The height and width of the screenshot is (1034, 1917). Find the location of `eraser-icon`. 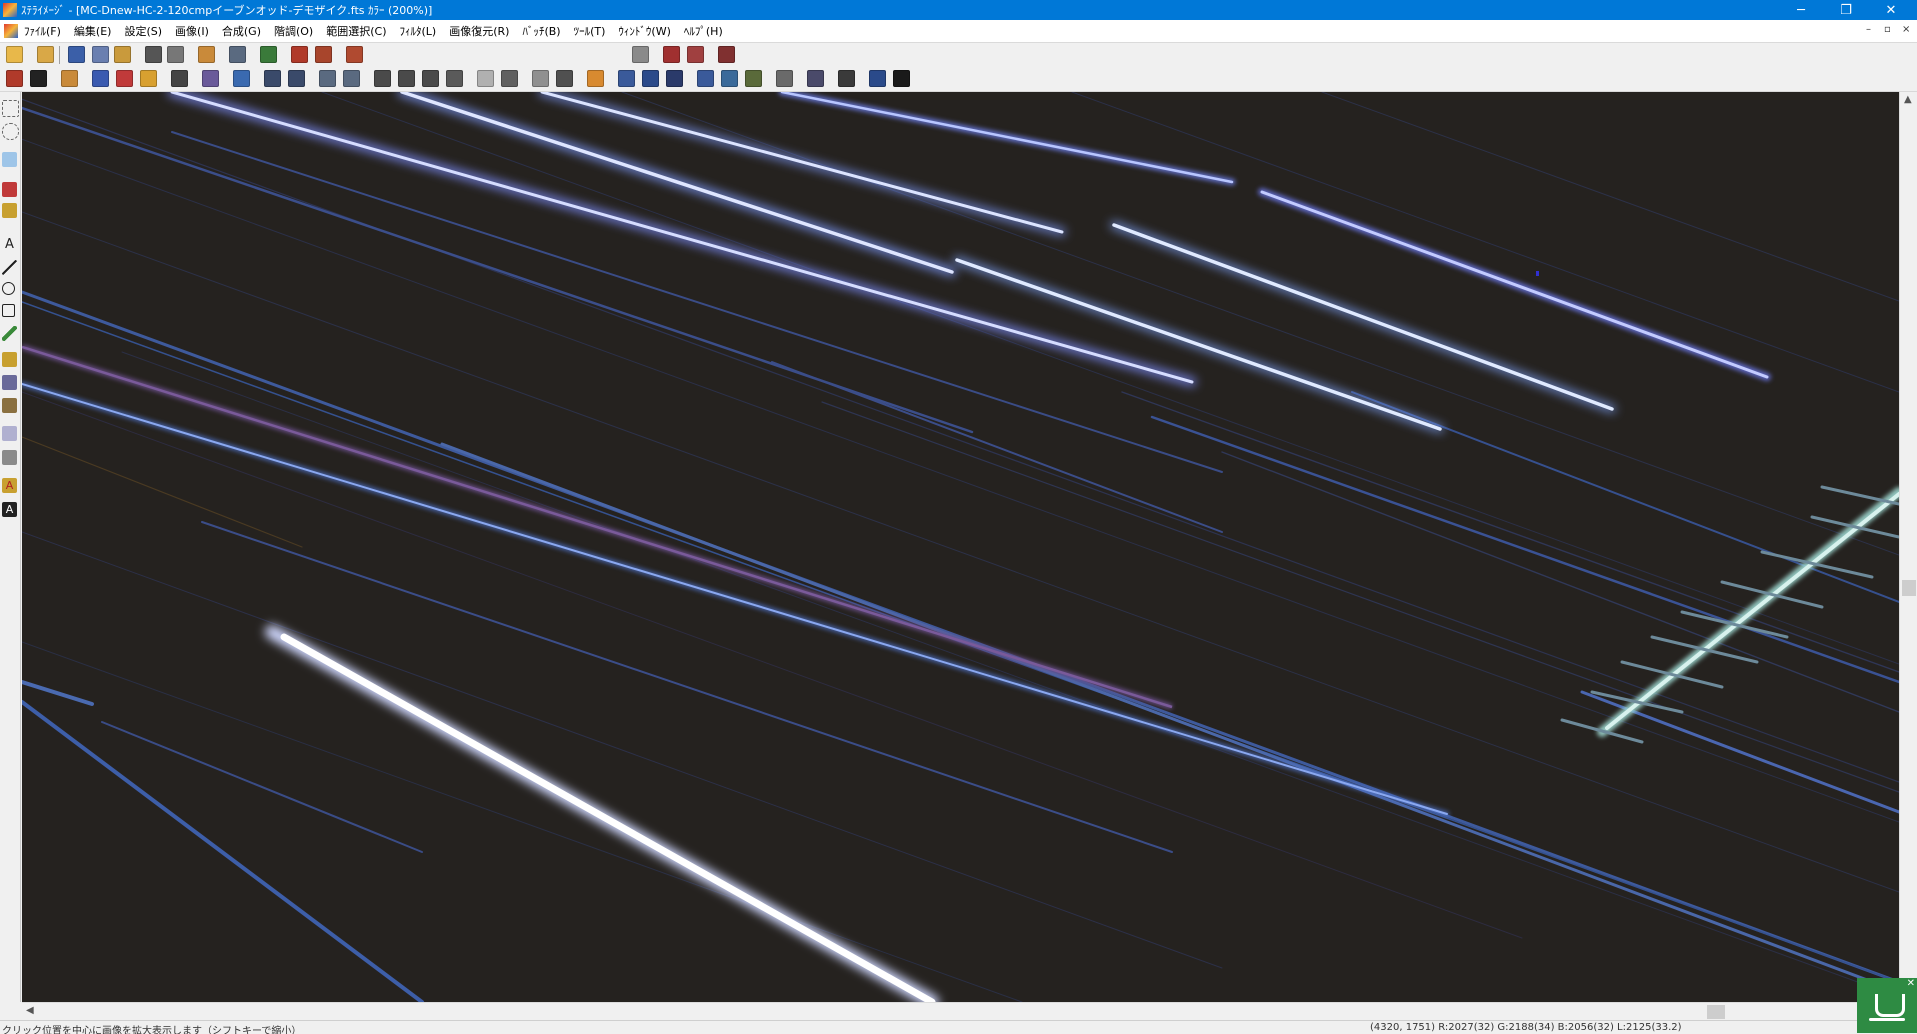

eraser-icon is located at coordinates (9, 405).